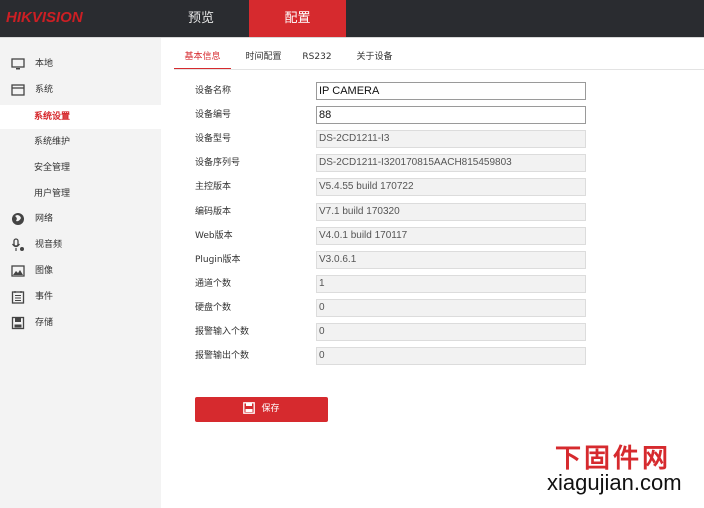 The width and height of the screenshot is (704, 508). What do you see at coordinates (352, 18) in the screenshot?
I see `top-bar: HIKVISION 预览 配置` at bounding box center [352, 18].